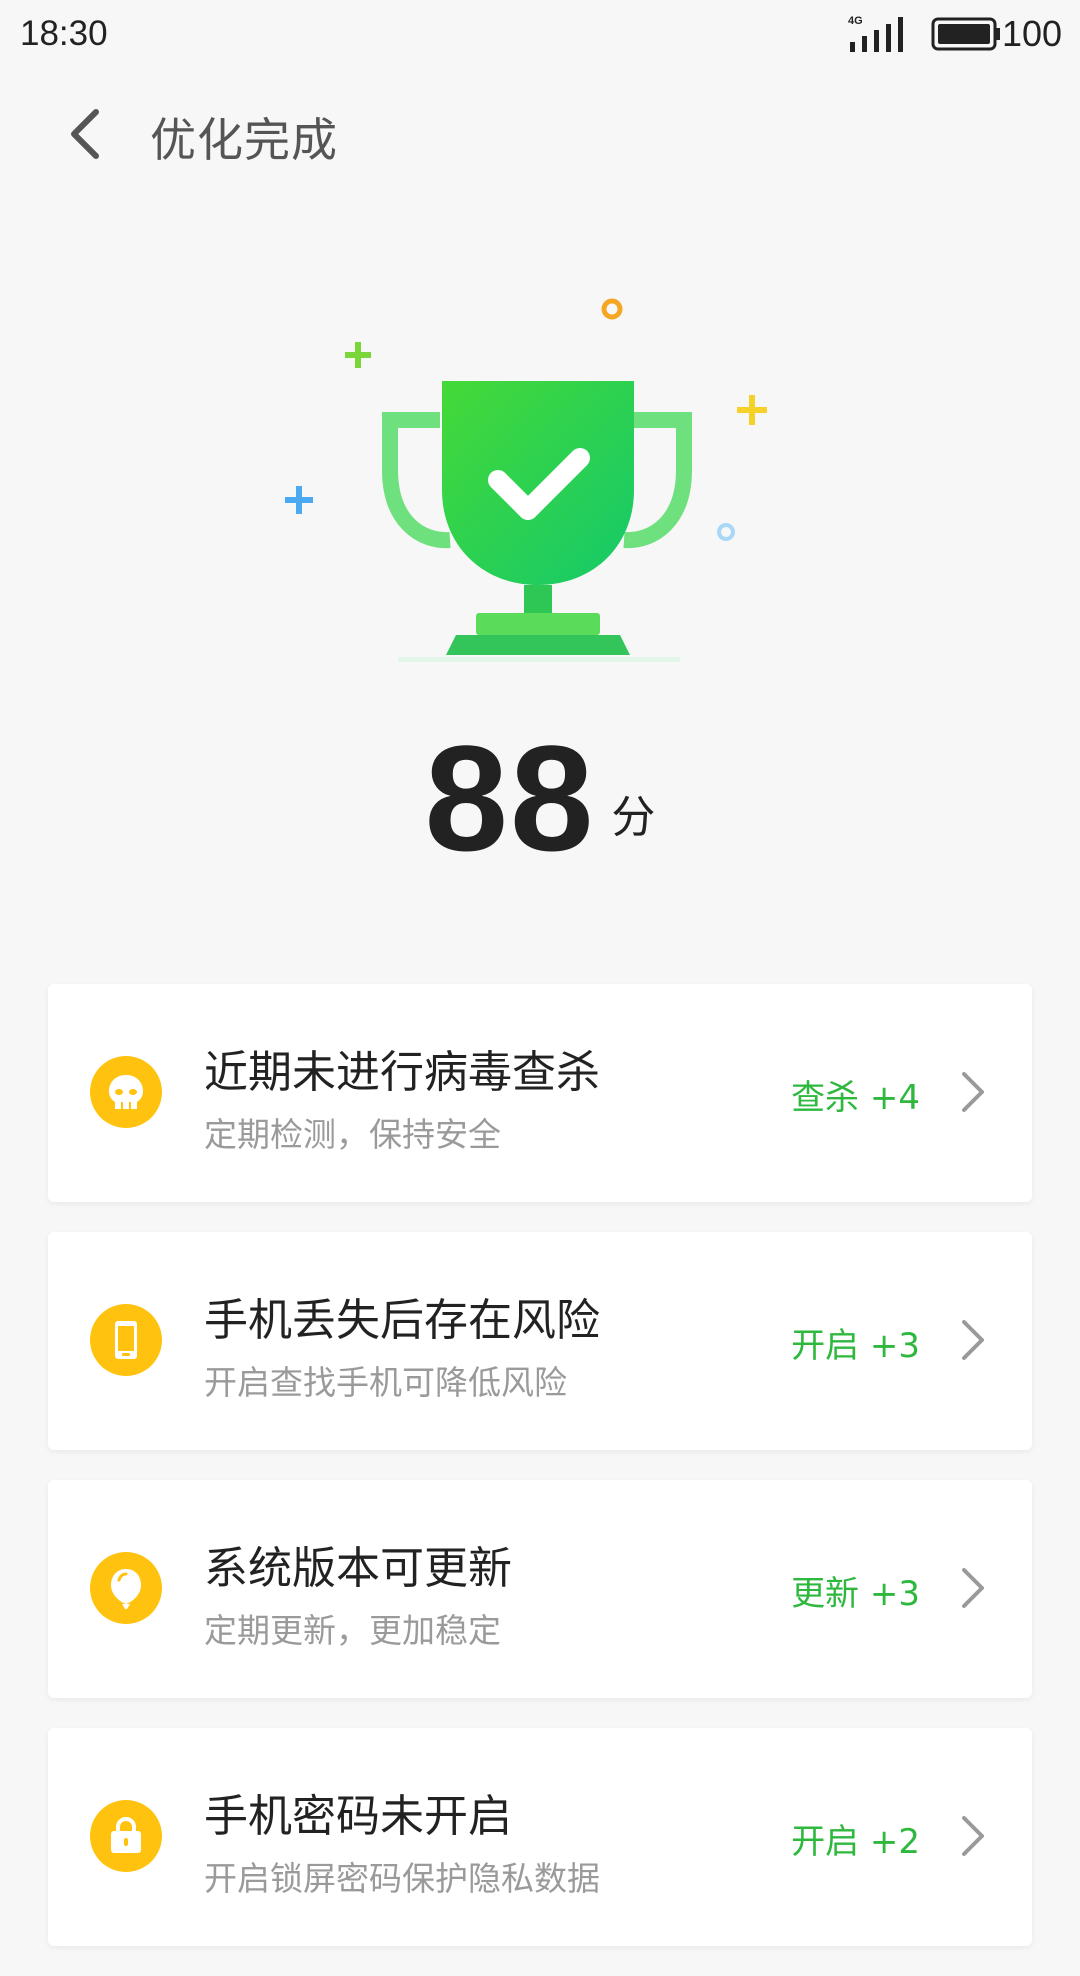  I want to click on sparkle-ring-orange, so click(612, 309).